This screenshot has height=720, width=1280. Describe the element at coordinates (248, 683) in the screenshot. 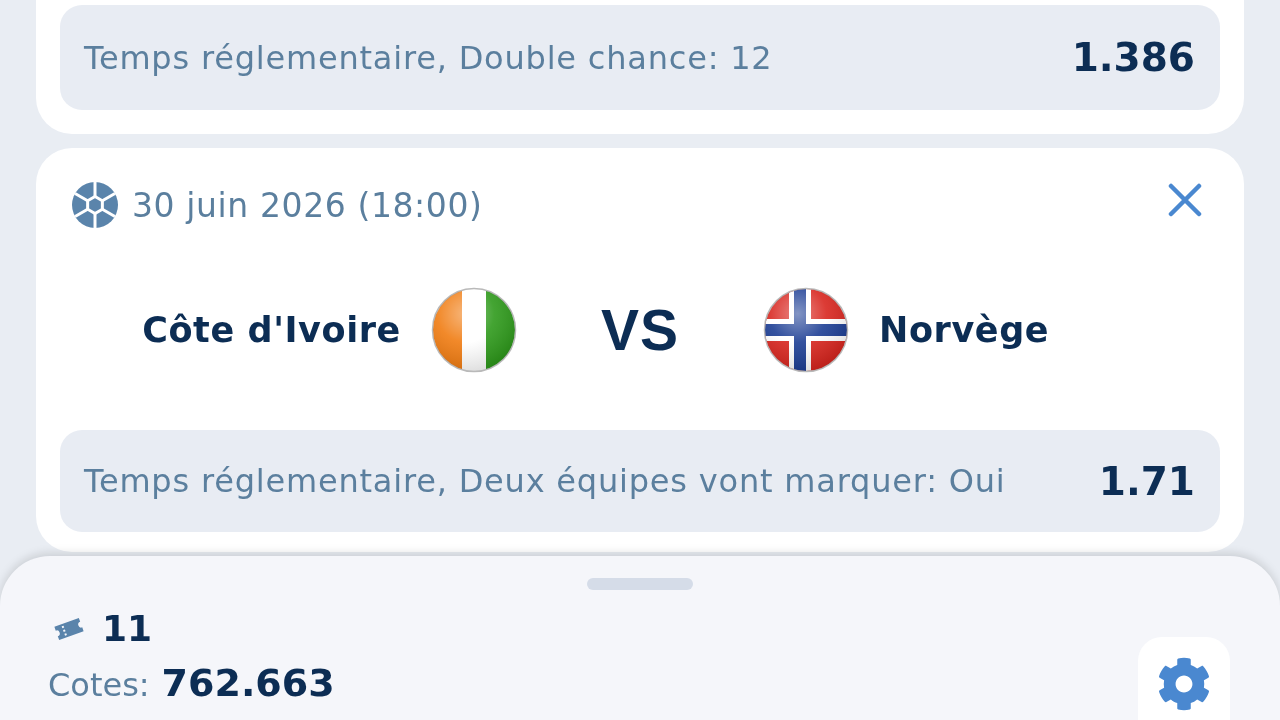

I see `total-odds: 762.663` at that location.